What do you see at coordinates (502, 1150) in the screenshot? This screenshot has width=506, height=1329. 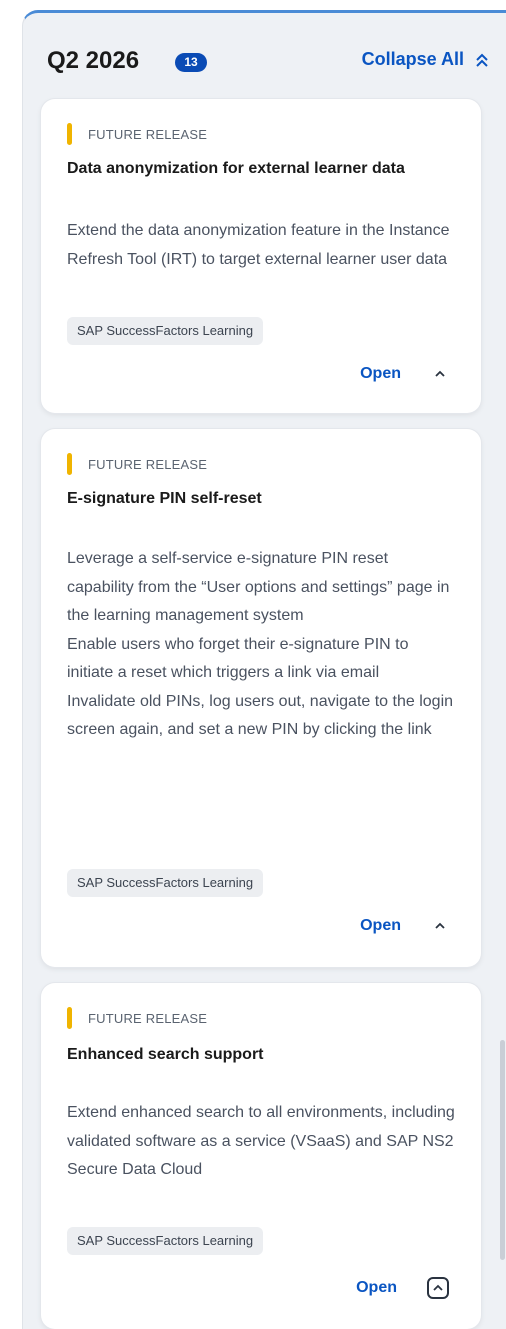 I see `scrollbar-thumb` at bounding box center [502, 1150].